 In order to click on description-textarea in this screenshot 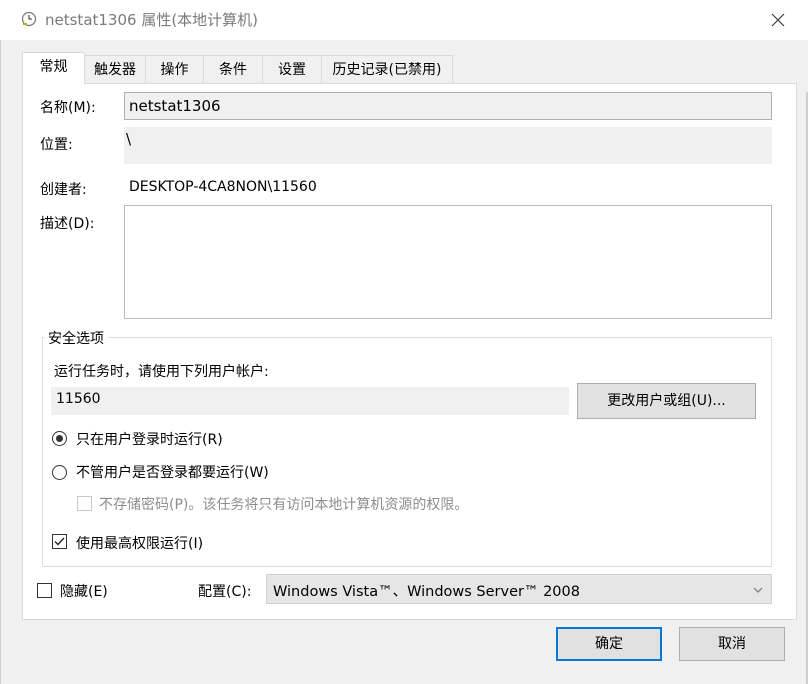, I will do `click(448, 262)`.